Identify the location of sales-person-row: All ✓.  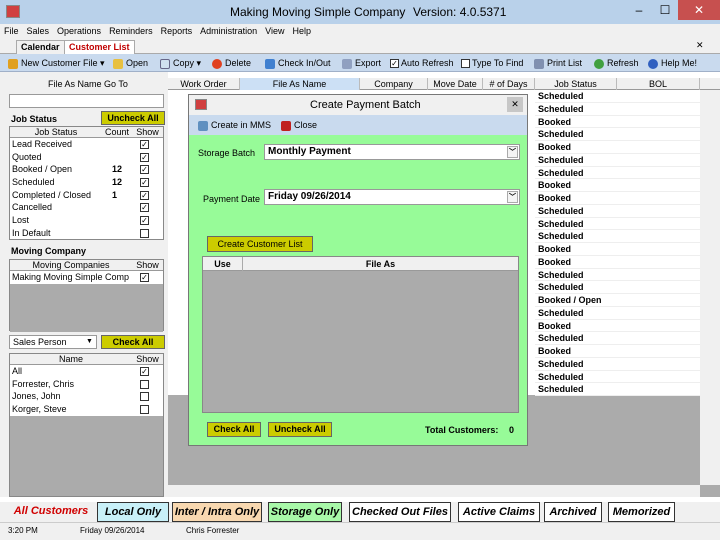
(86, 371).